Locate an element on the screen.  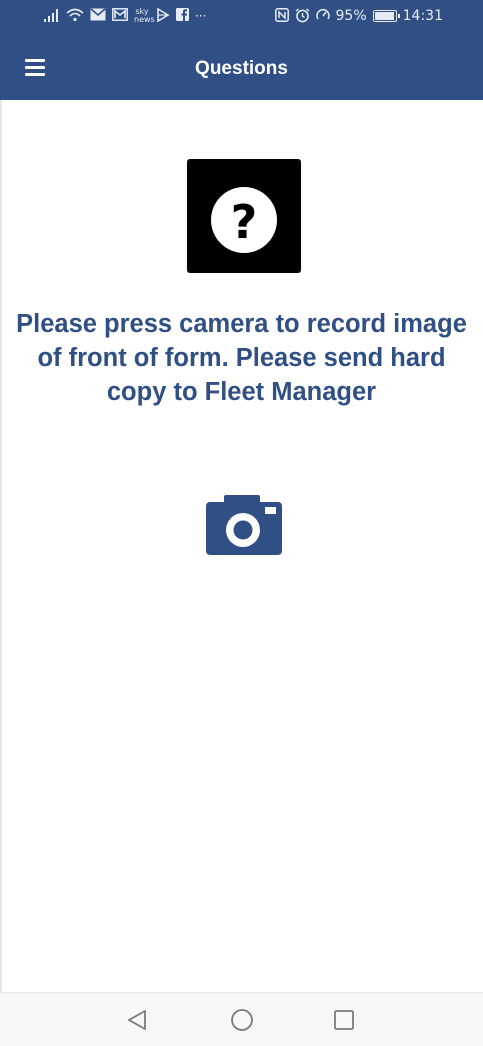
status-bar-system: 95% 14:31 is located at coordinates (358, 16).